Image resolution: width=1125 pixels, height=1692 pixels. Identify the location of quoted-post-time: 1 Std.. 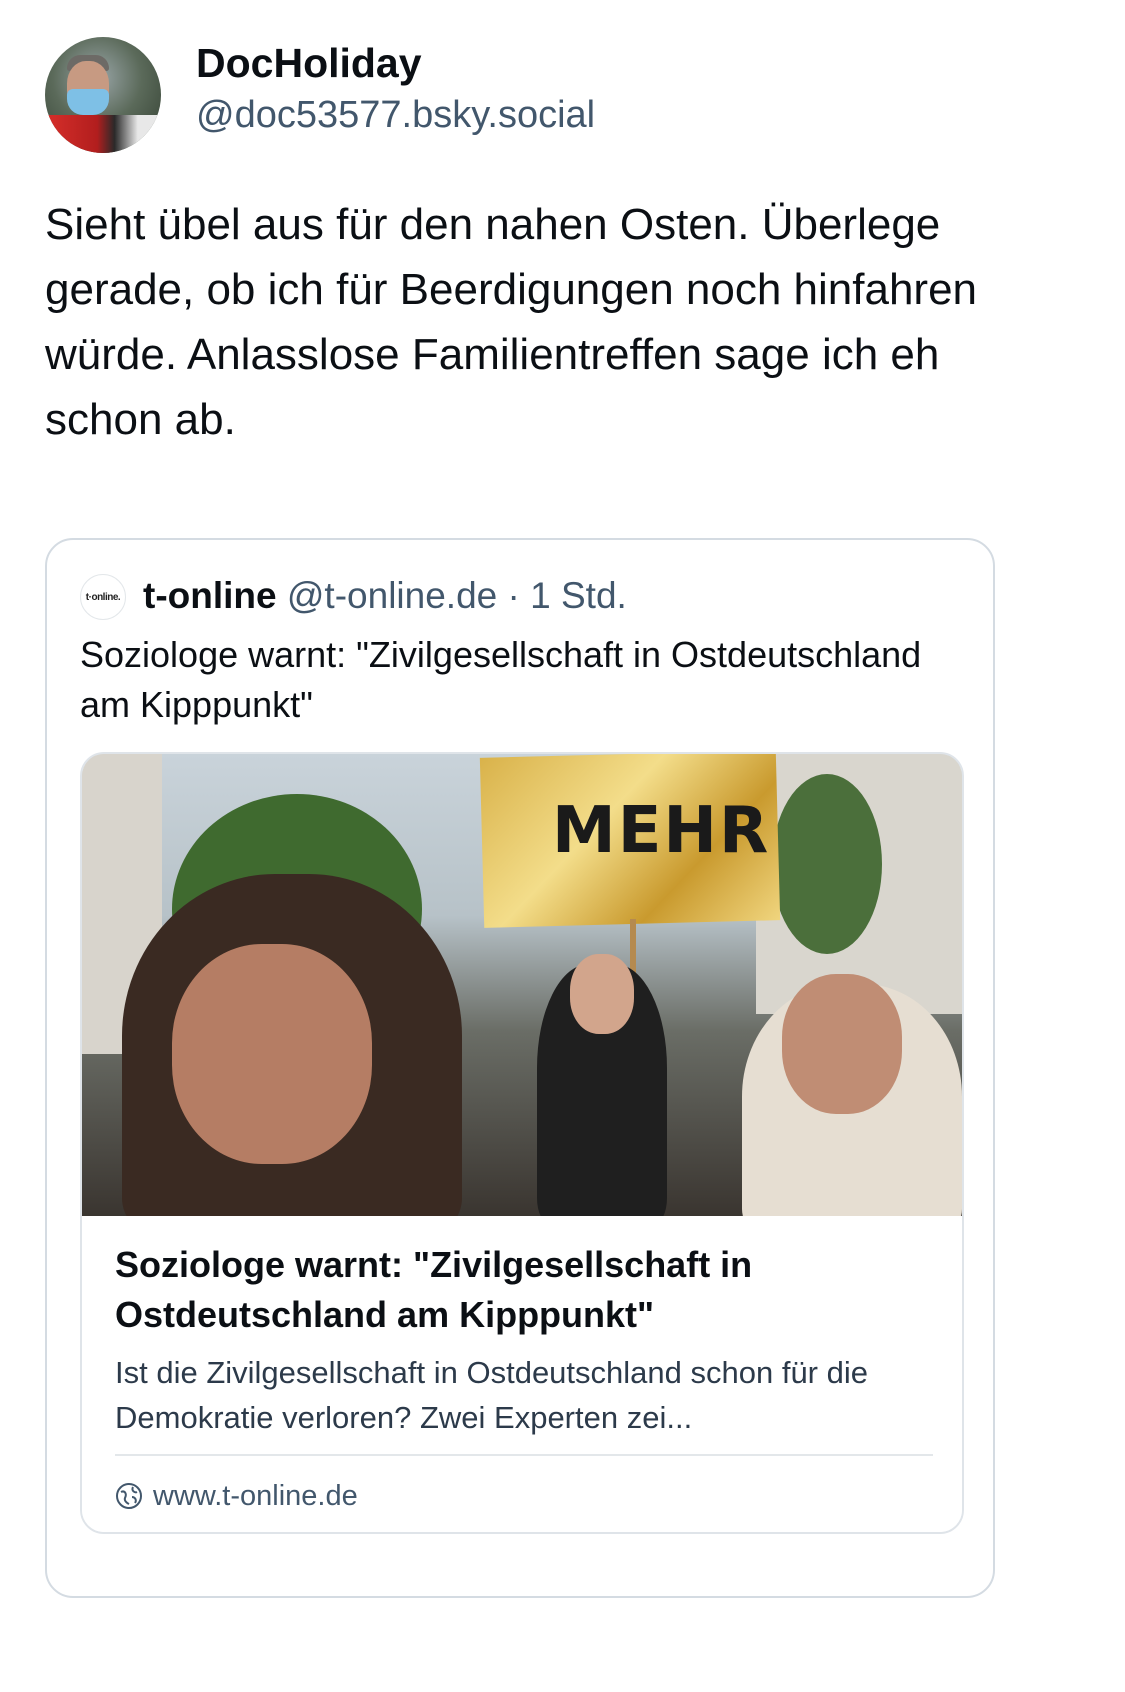
(578, 595).